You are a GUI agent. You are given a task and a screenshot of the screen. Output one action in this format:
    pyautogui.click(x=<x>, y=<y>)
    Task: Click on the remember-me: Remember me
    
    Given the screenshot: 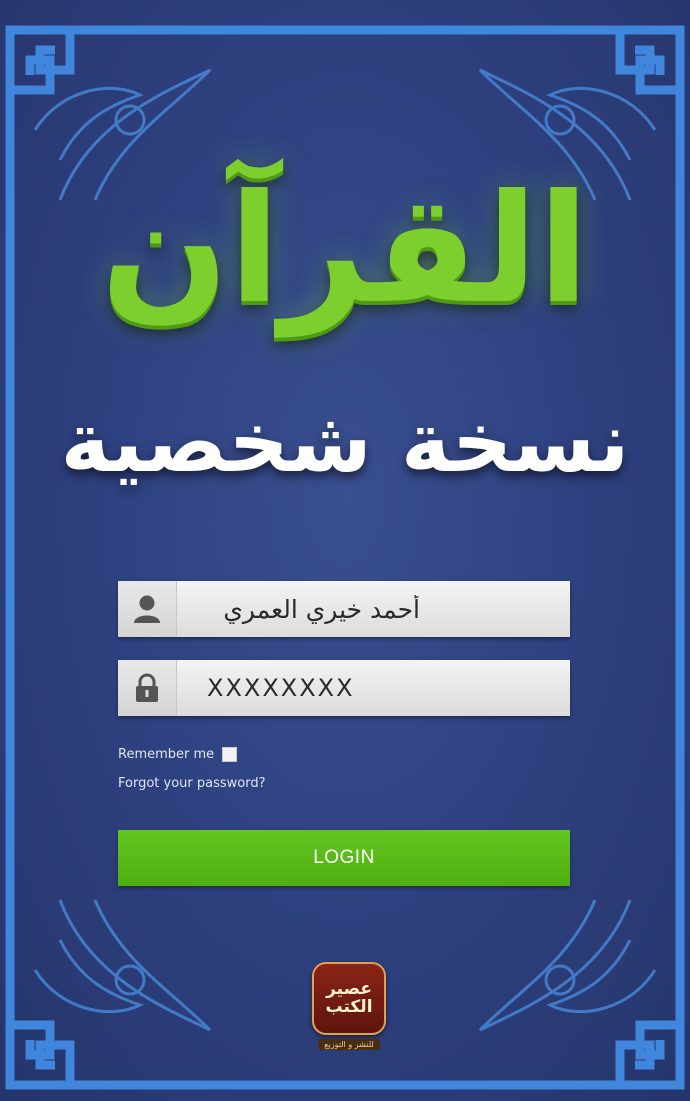 What is the action you would take?
    pyautogui.click(x=178, y=754)
    